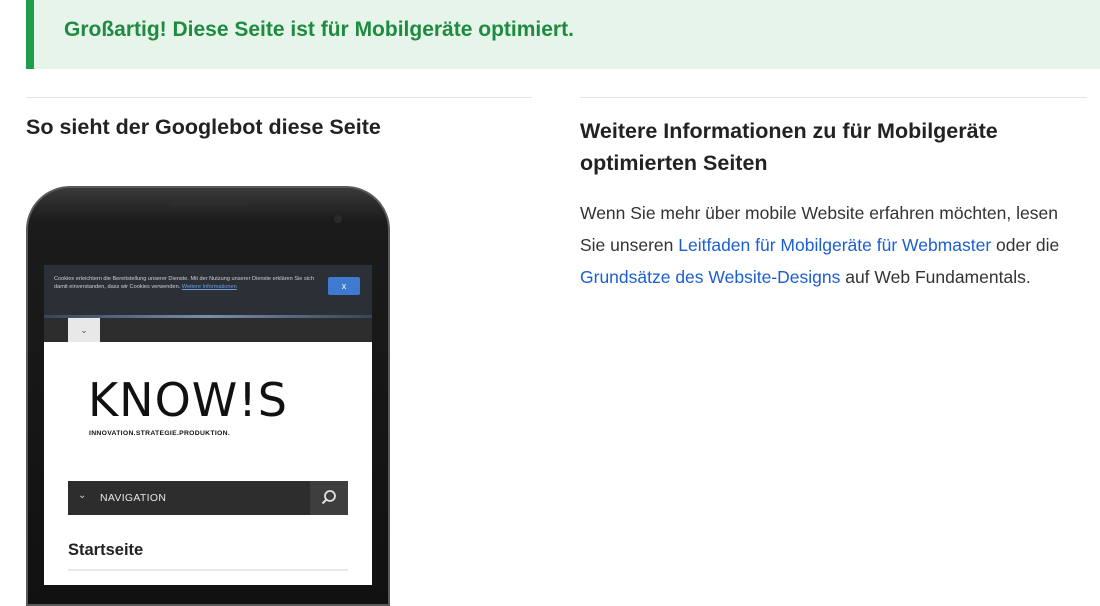 The height and width of the screenshot is (606, 1100). I want to click on phone-speaker, so click(209, 202).